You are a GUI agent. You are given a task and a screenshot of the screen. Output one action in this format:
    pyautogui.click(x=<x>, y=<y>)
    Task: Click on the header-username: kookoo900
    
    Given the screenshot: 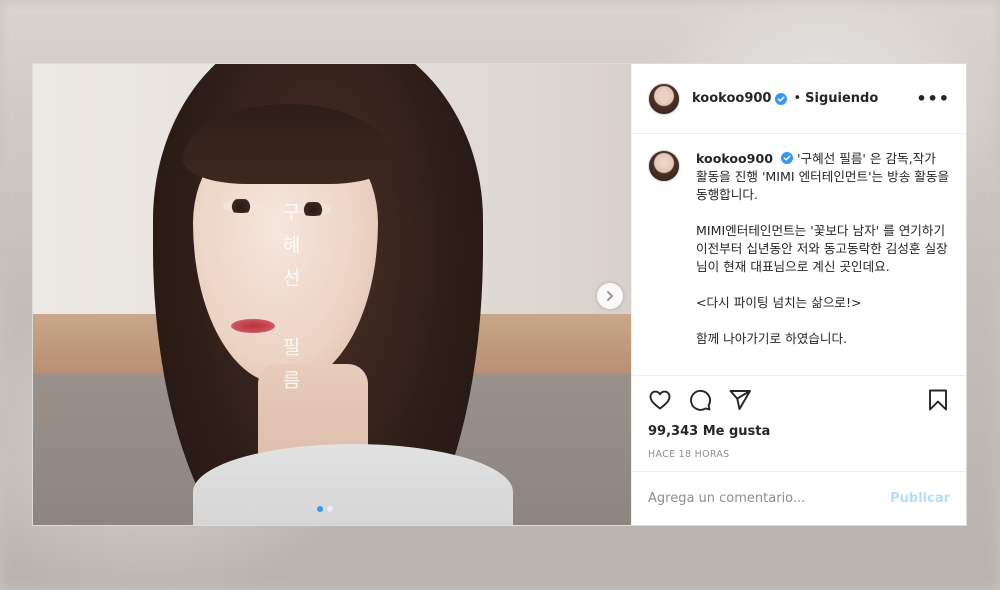 What is the action you would take?
    pyautogui.click(x=731, y=98)
    